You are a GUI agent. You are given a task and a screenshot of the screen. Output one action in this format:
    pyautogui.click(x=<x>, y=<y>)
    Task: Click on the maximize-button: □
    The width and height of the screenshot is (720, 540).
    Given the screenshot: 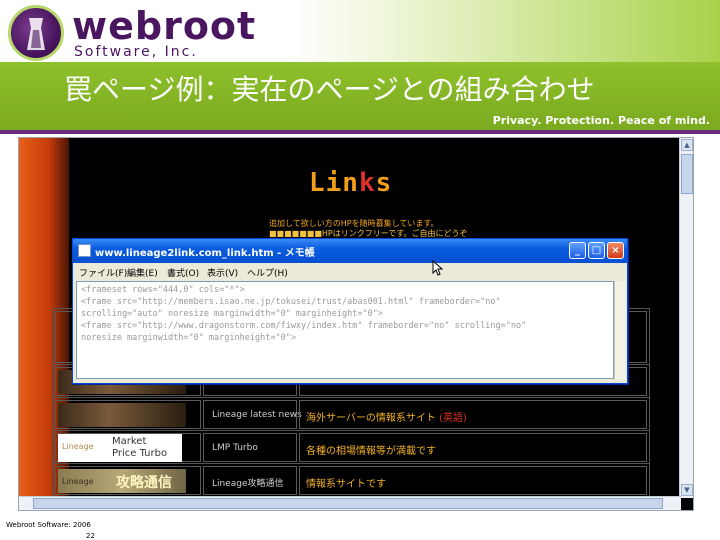 What is the action you would take?
    pyautogui.click(x=596, y=250)
    